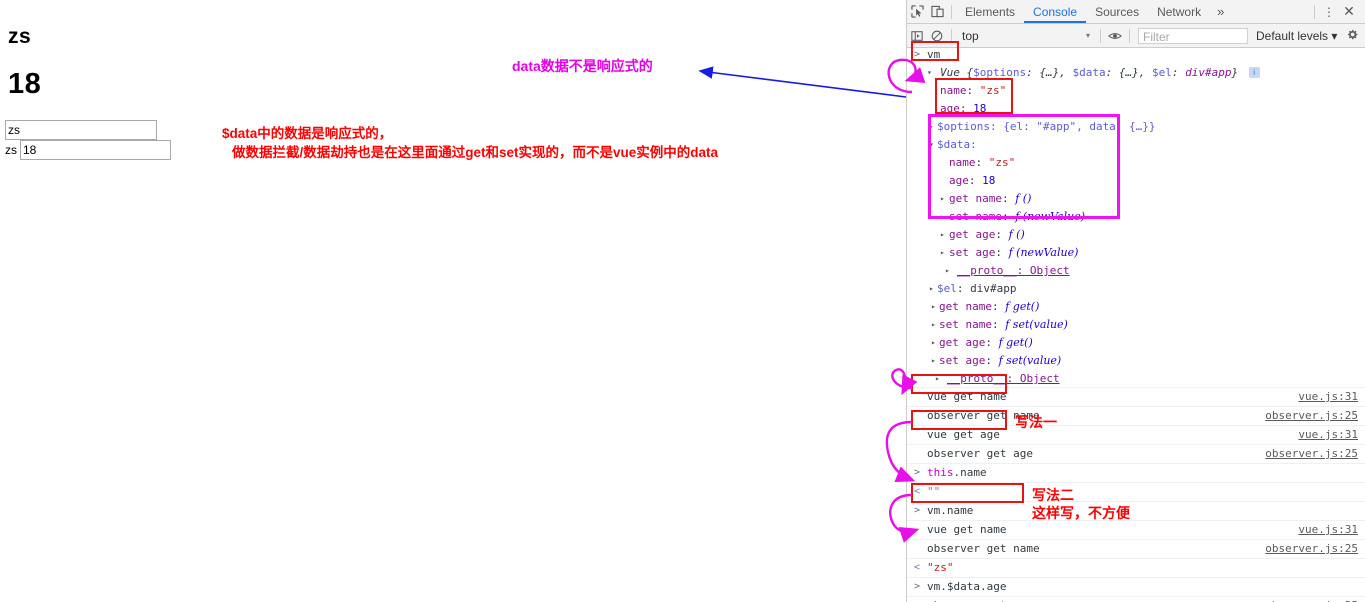  I want to click on accessor-key-get-name: get name, so click(975, 198).